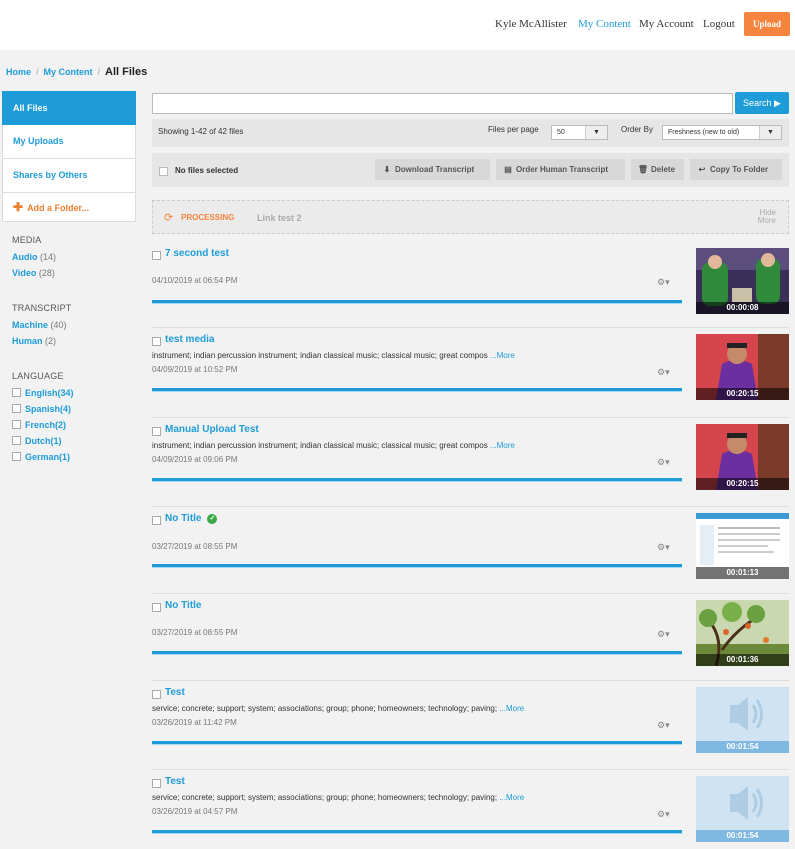 This screenshot has height=849, width=795. I want to click on processing-status: PROCESSING, so click(208, 217).